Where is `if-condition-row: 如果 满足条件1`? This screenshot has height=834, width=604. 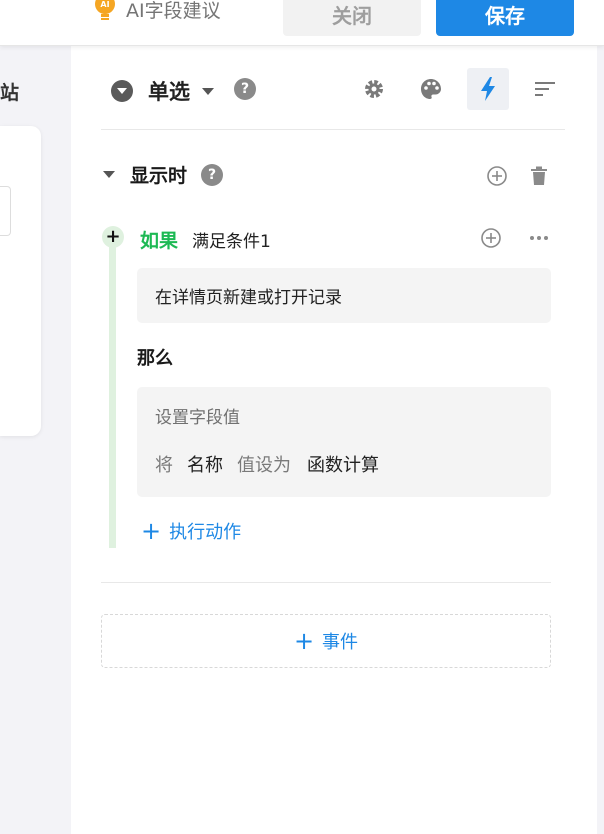 if-condition-row: 如果 满足条件1 is located at coordinates (205, 239).